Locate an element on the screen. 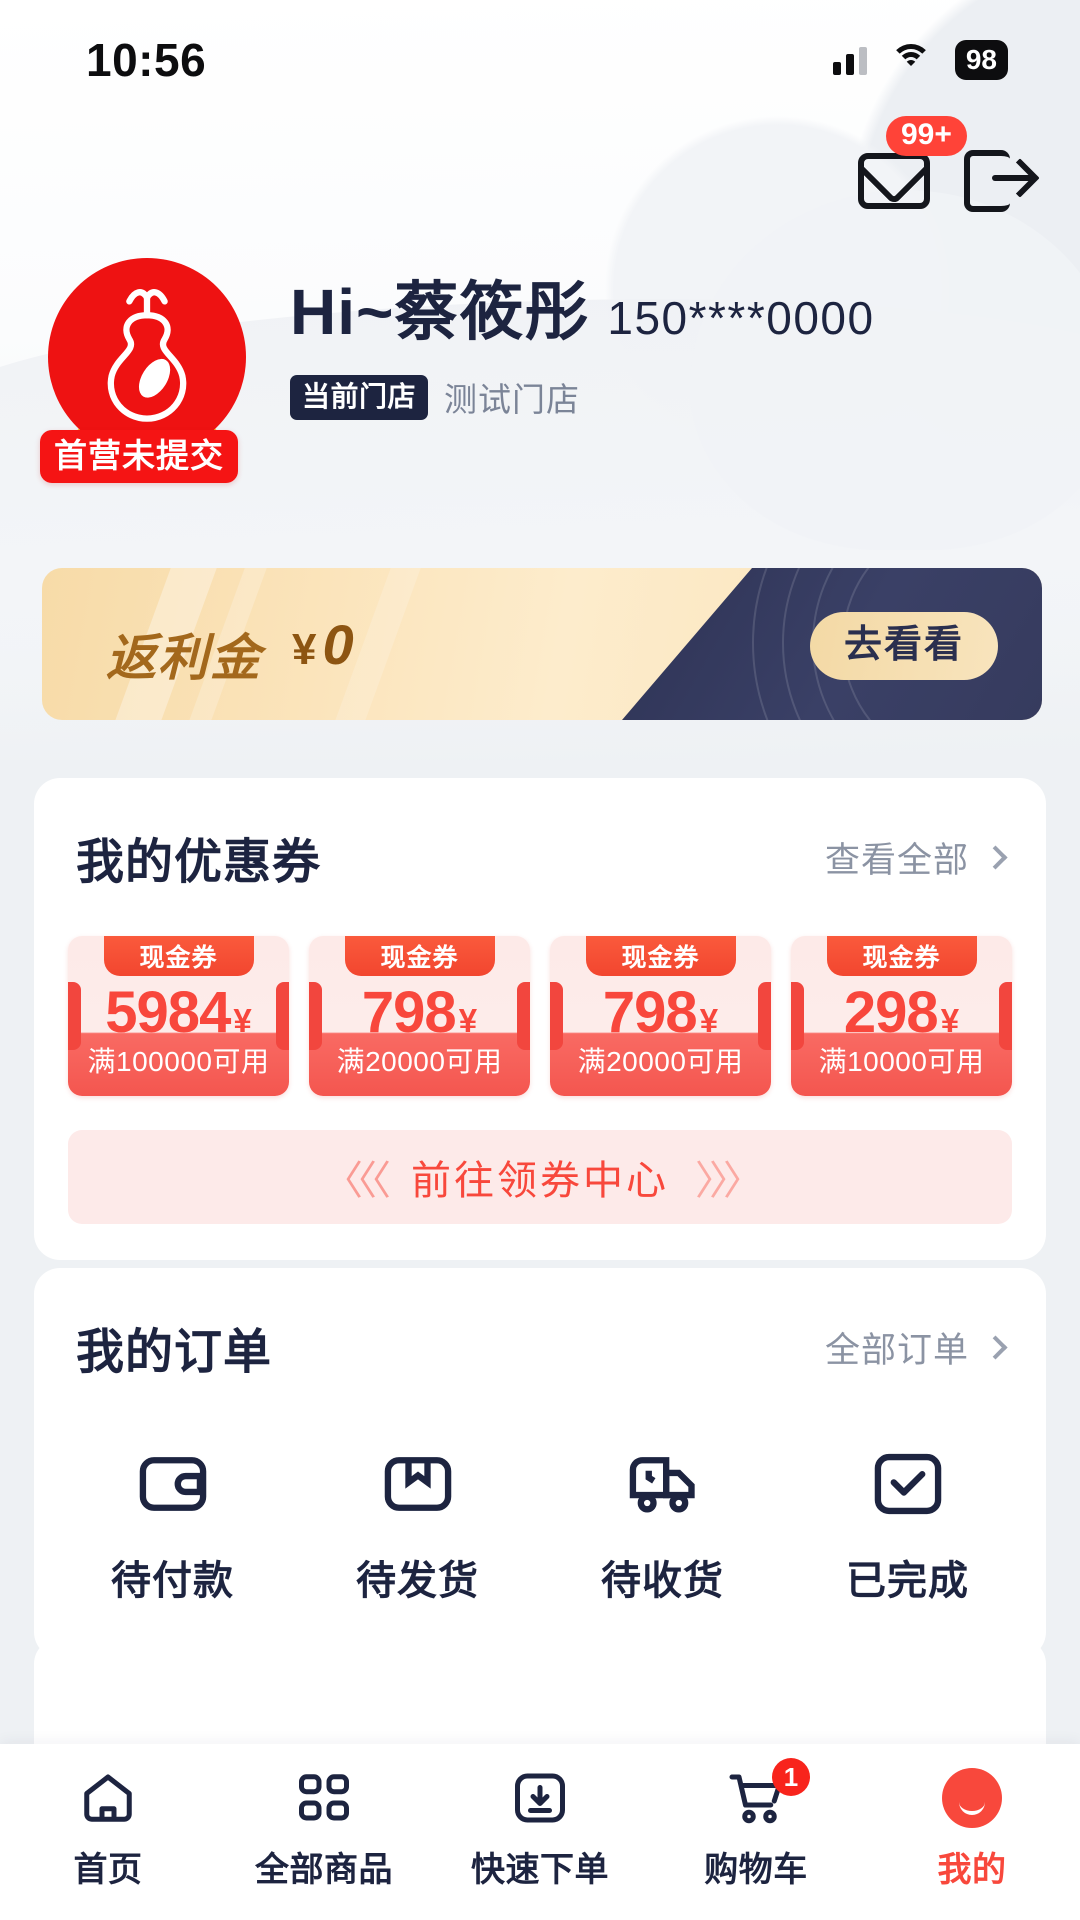 The image size is (1080, 1920). profile-section: 首营未提交 Hi~蔡筱彤 150****0000 当前门店 测试门店 is located at coordinates (457, 370).